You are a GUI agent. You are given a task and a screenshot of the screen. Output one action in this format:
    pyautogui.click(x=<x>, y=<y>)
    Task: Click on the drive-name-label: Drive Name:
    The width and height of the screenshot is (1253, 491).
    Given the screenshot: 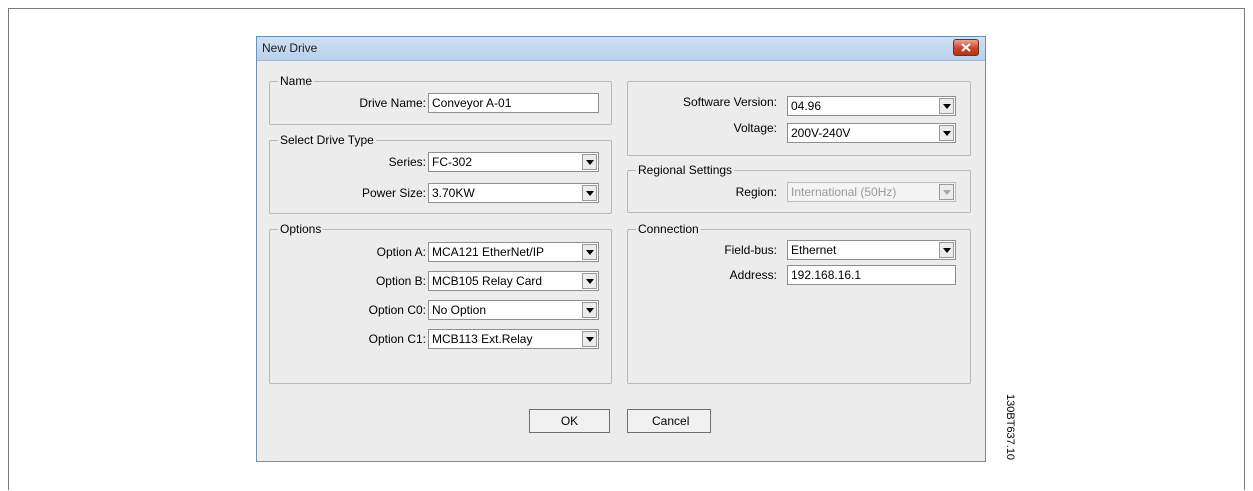 What is the action you would take?
    pyautogui.click(x=392, y=103)
    